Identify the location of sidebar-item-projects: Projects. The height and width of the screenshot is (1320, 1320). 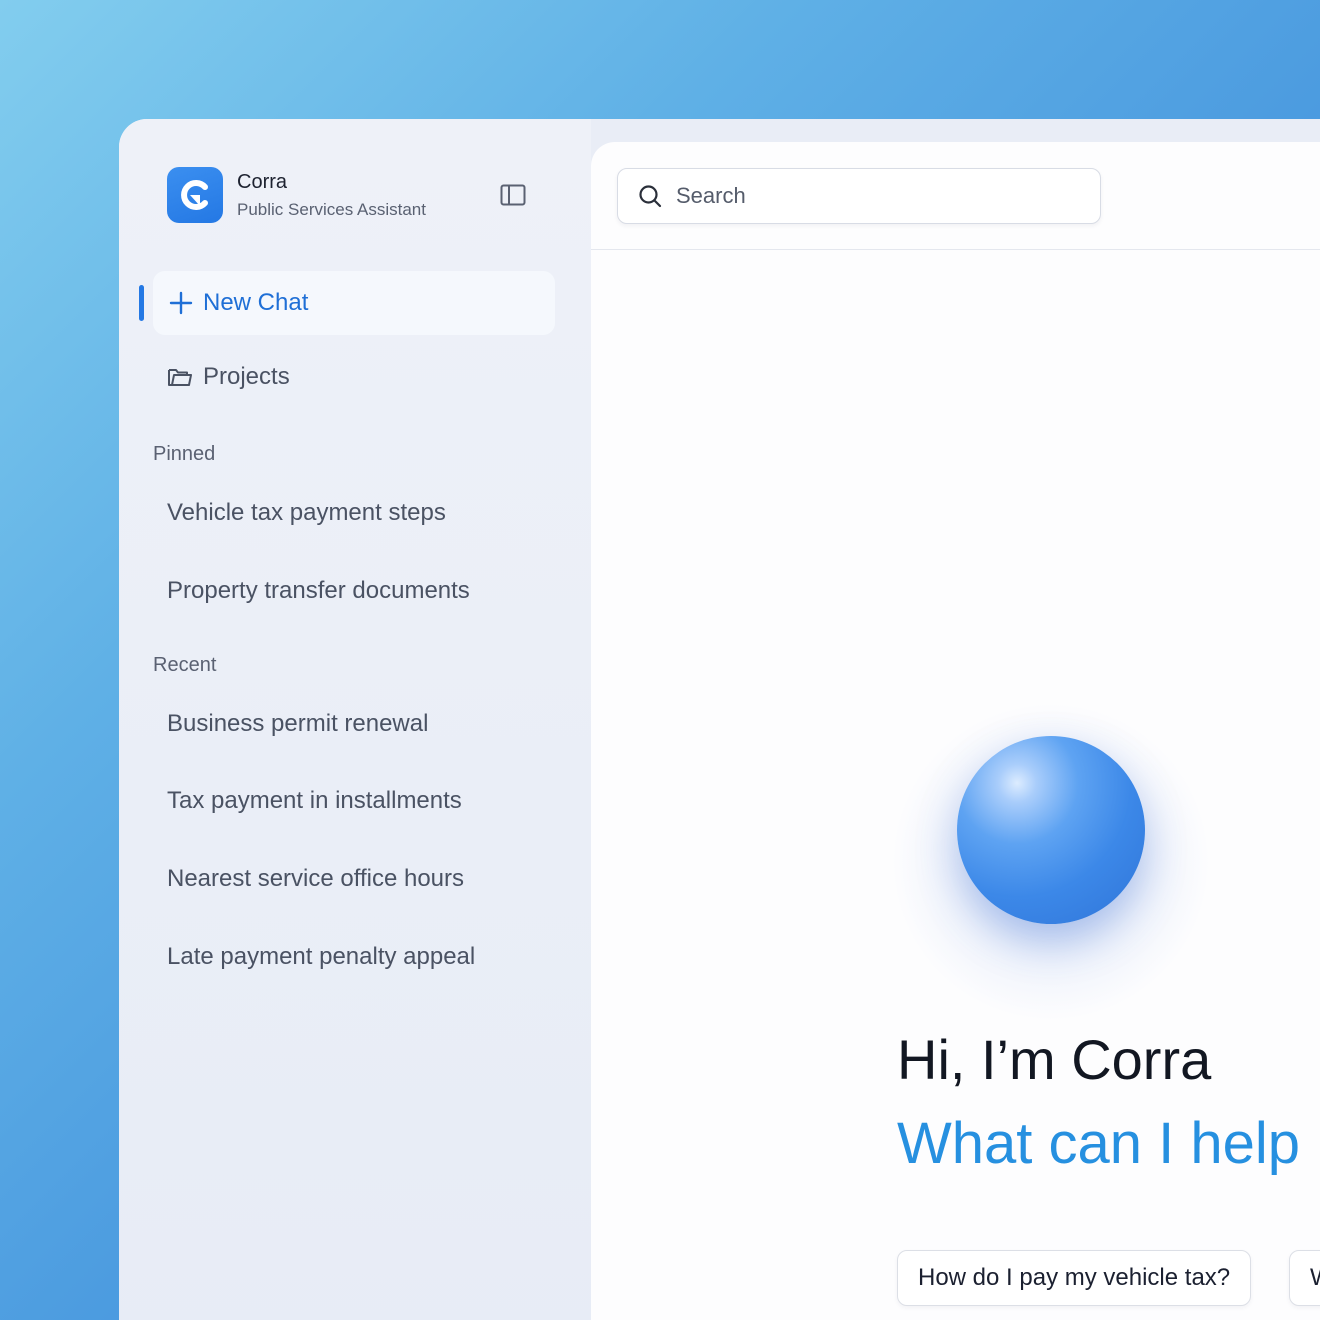
(228, 377).